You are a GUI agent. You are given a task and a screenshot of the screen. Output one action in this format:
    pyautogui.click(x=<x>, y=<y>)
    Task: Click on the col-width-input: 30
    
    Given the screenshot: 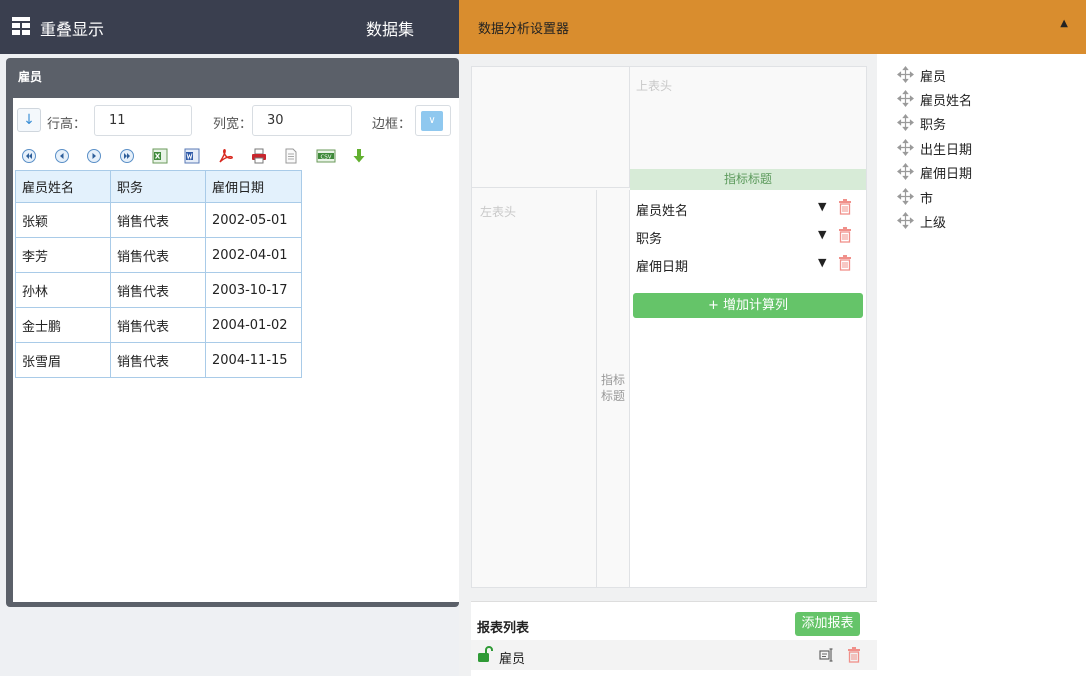 What is the action you would take?
    pyautogui.click(x=302, y=120)
    